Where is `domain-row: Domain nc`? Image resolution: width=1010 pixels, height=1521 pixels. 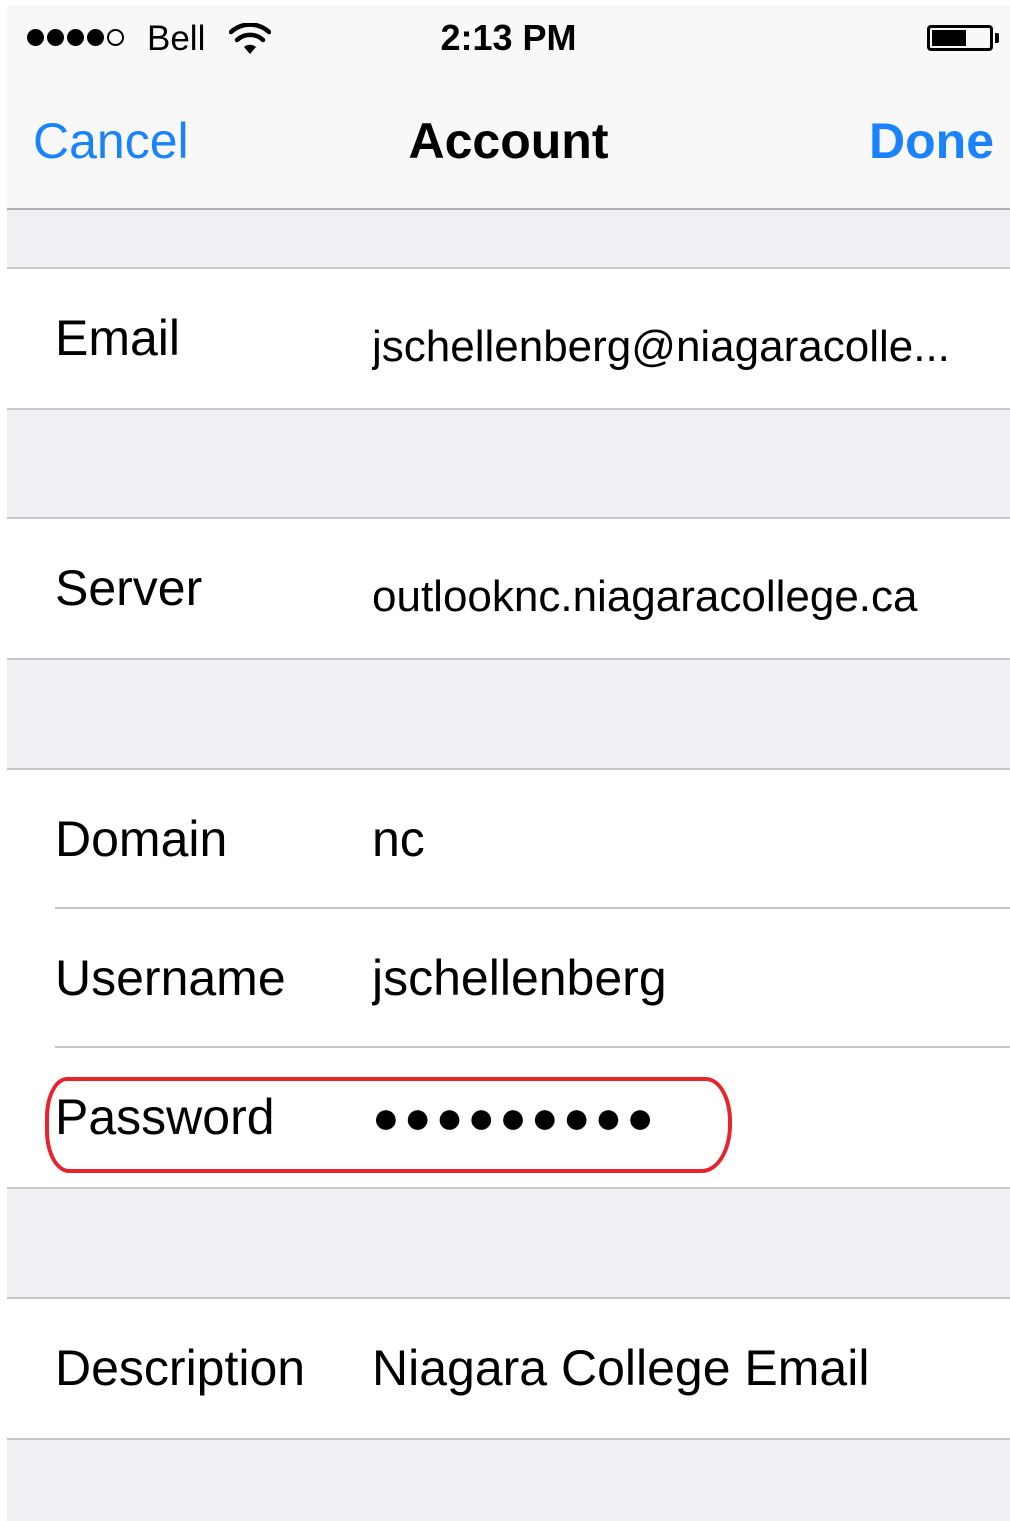 domain-row: Domain nc is located at coordinates (508, 839).